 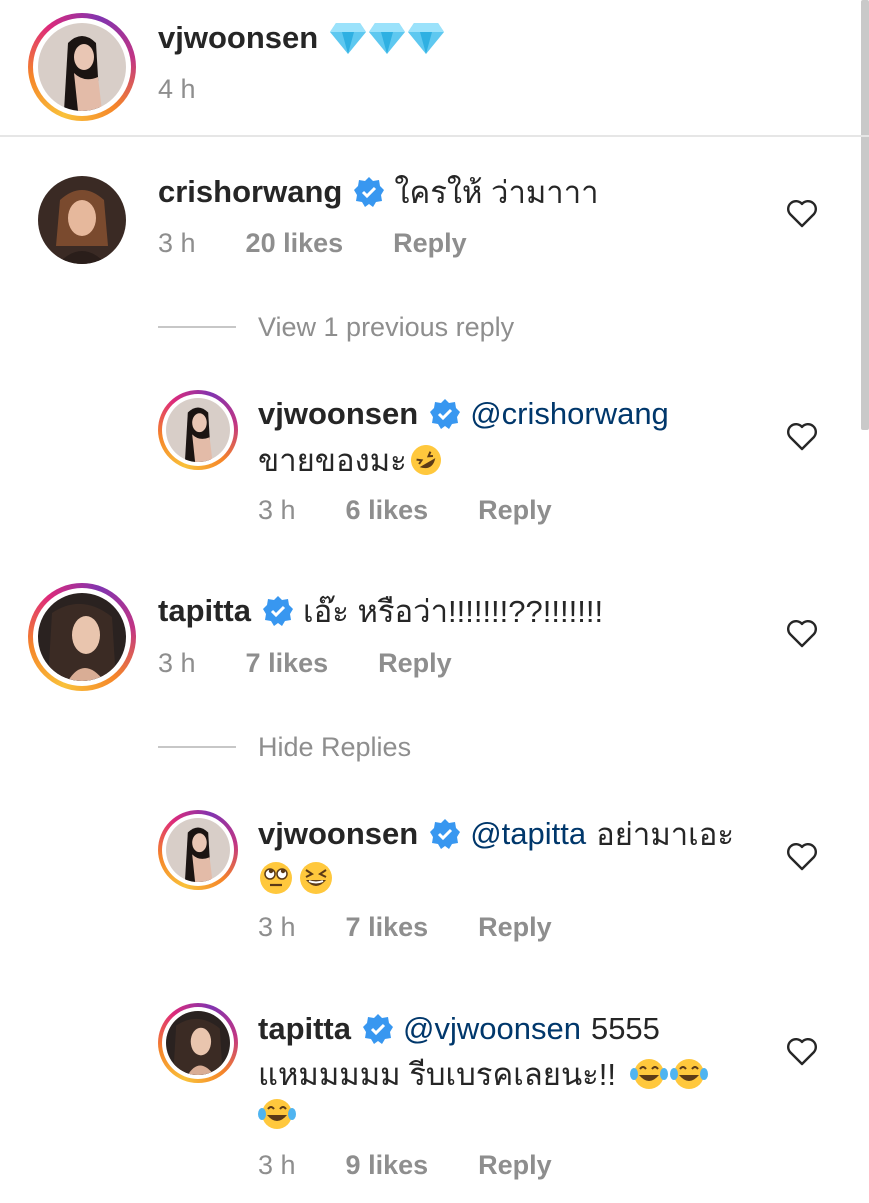 I want to click on reply-username: tapitta, so click(x=304, y=1029).